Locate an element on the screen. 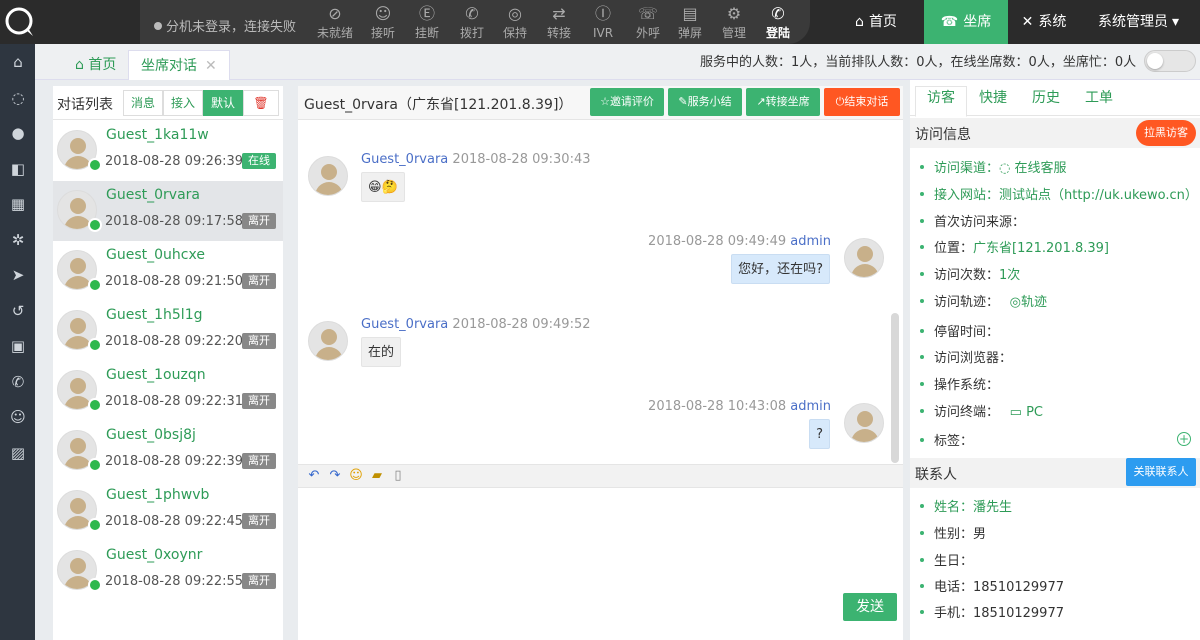  report-icon: ▨ is located at coordinates (18, 453).